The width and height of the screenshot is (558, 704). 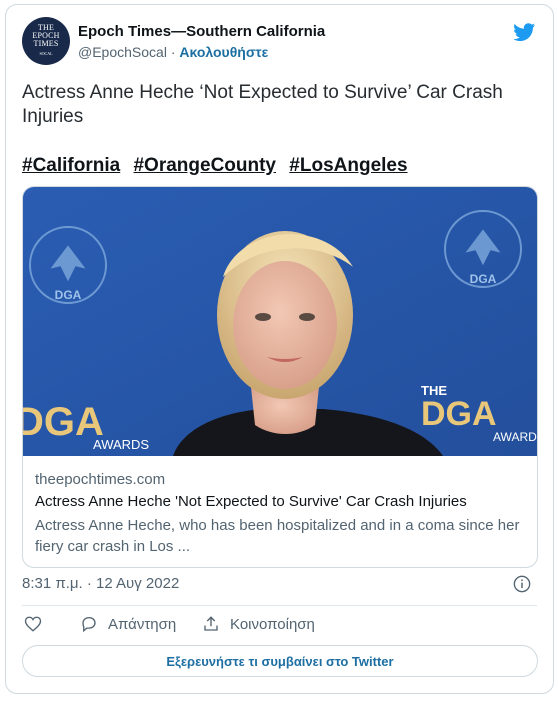 I want to click on reply-icon, so click(x=89, y=624).